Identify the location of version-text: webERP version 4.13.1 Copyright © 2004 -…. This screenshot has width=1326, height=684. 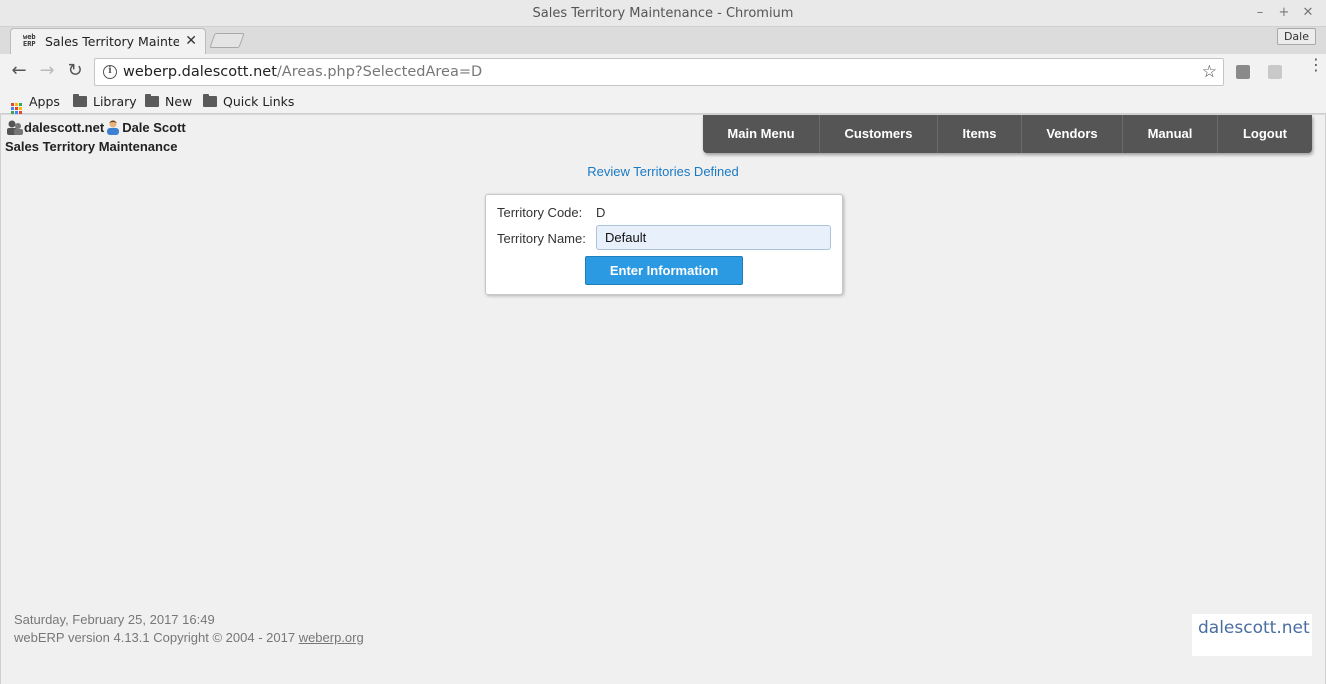
(156, 637).